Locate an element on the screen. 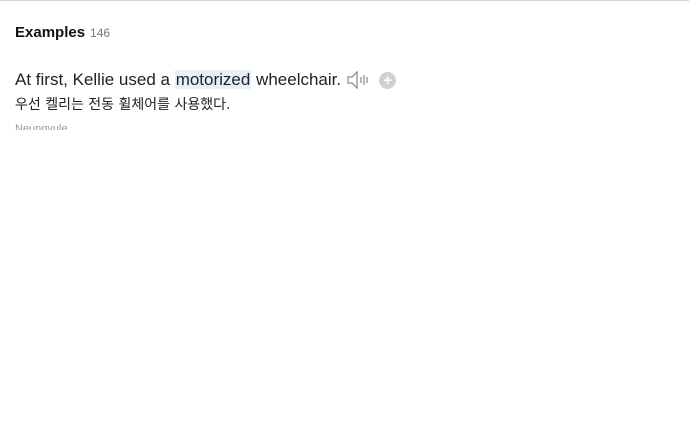  top-divider is located at coordinates (344, 0).